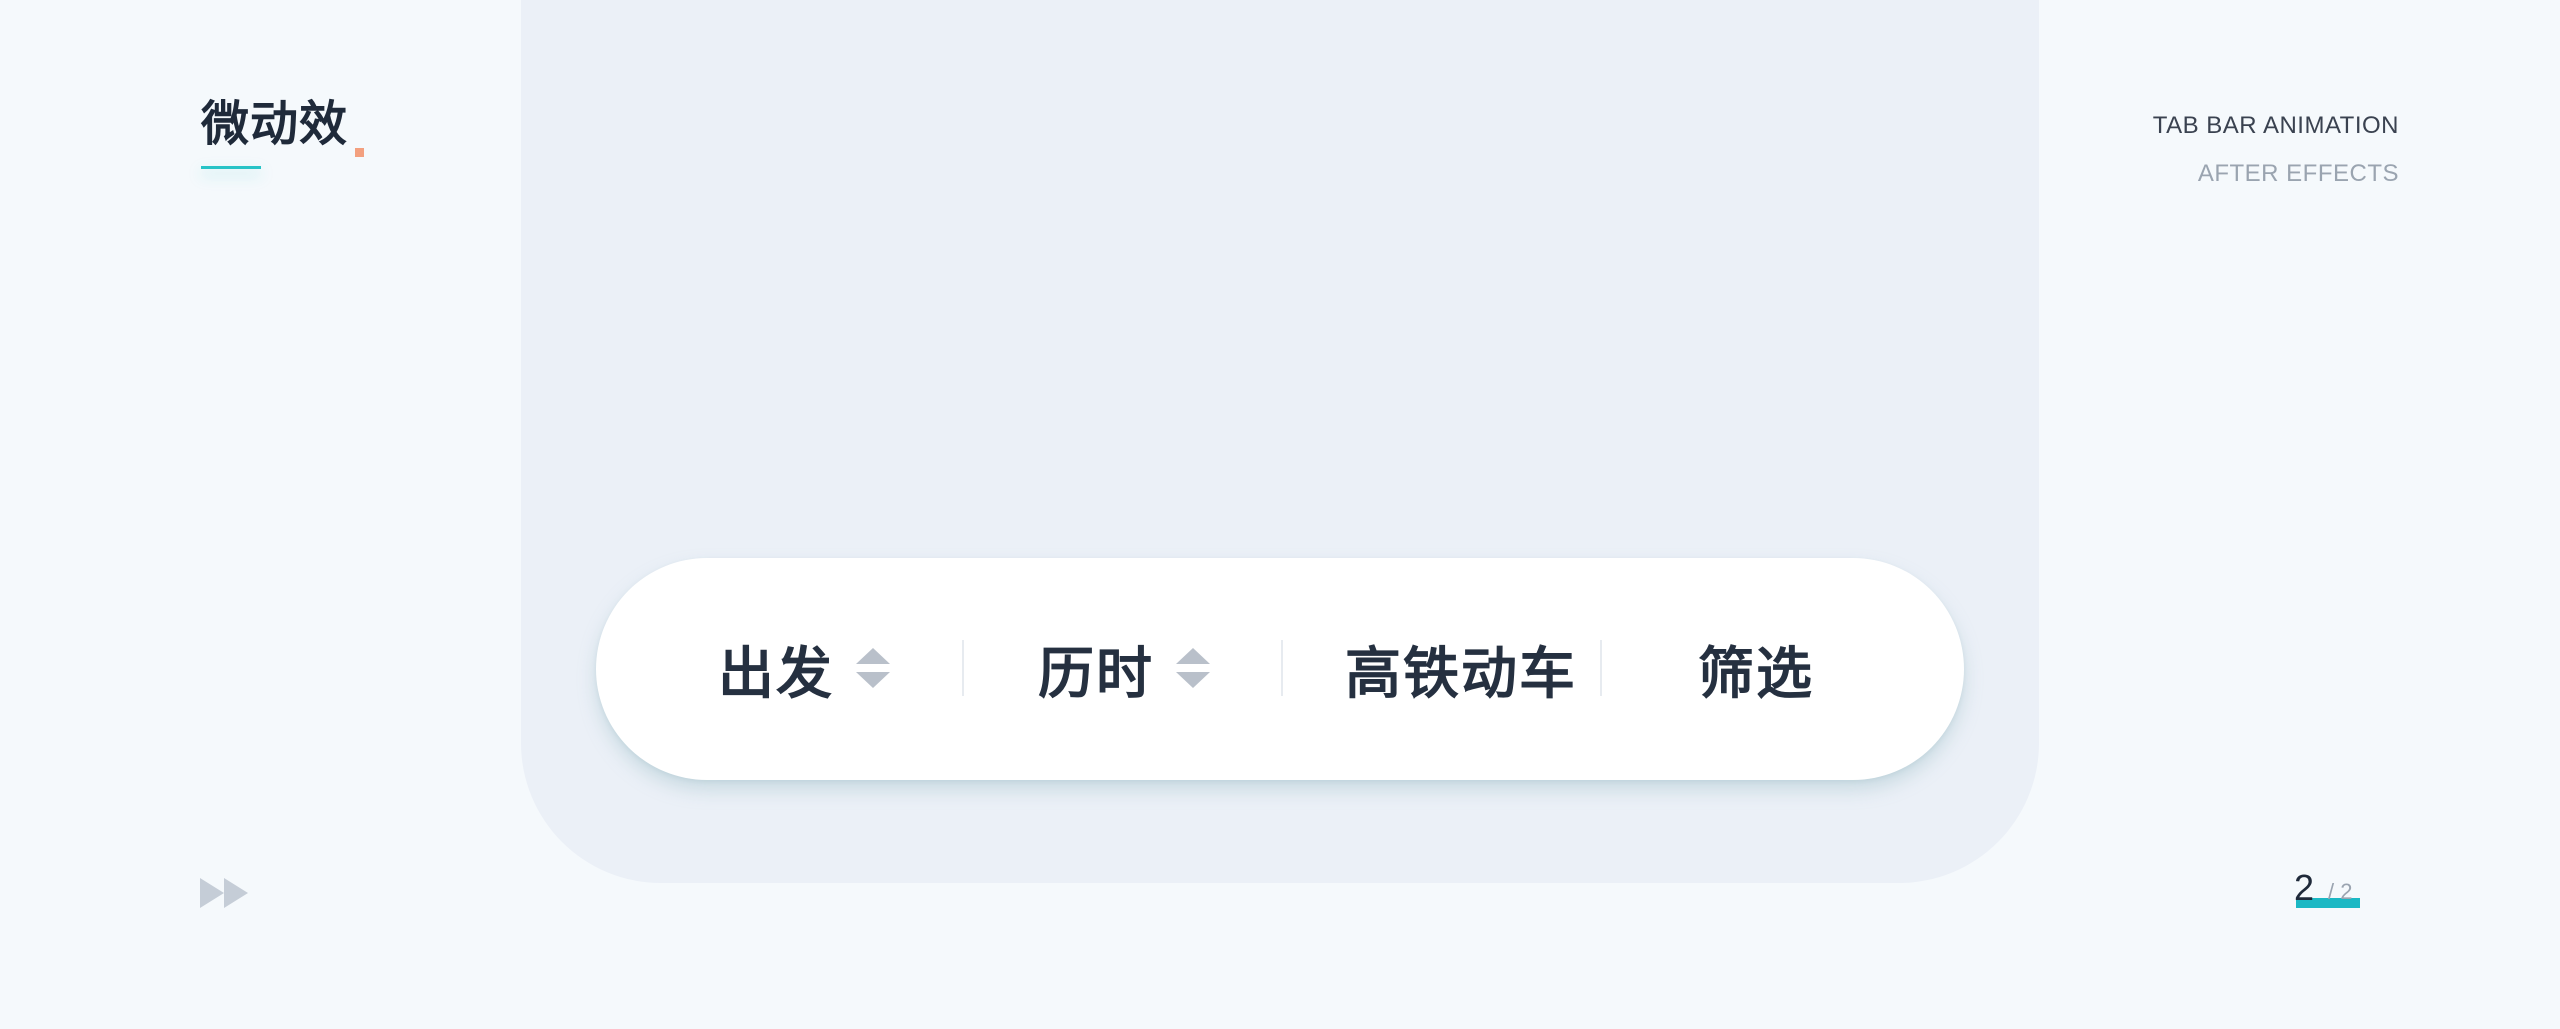 The height and width of the screenshot is (1029, 2560). What do you see at coordinates (776, 674) in the screenshot?
I see `tab-departure-label: 出发` at bounding box center [776, 674].